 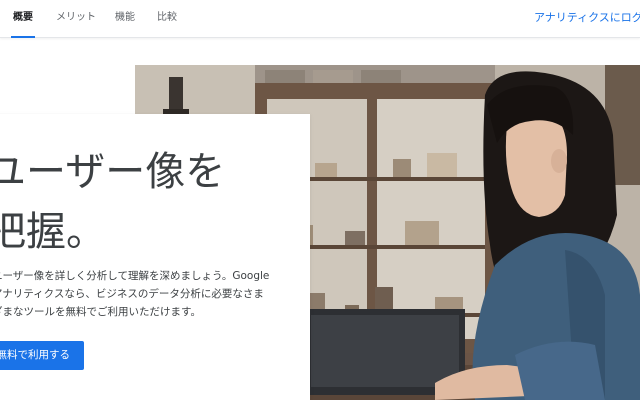 I want to click on top-navigation: 概要 メリット 機能 比較 アナリティクスにログ, so click(x=320, y=19).